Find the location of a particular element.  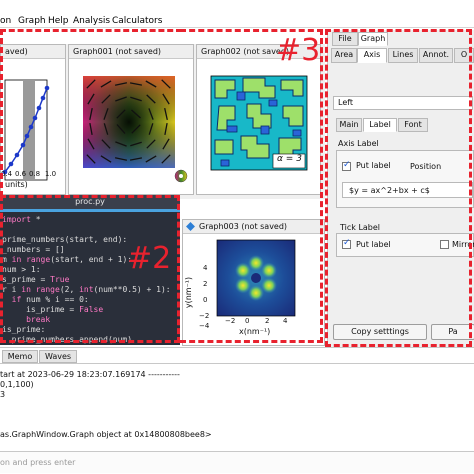

console-line: 0,1,100) is located at coordinates (17, 384).